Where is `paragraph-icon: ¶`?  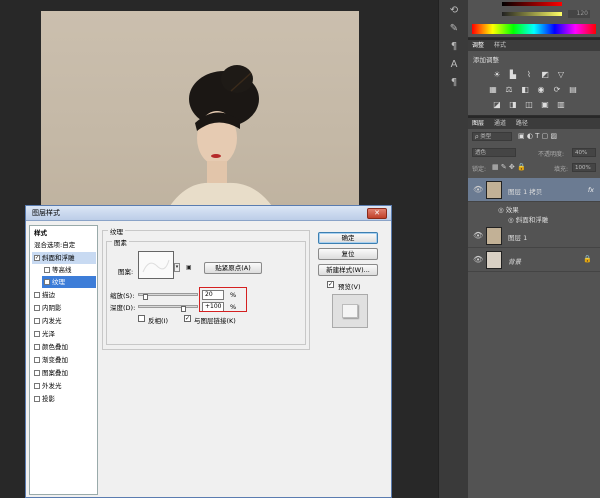 paragraph-icon: ¶ is located at coordinates (454, 47).